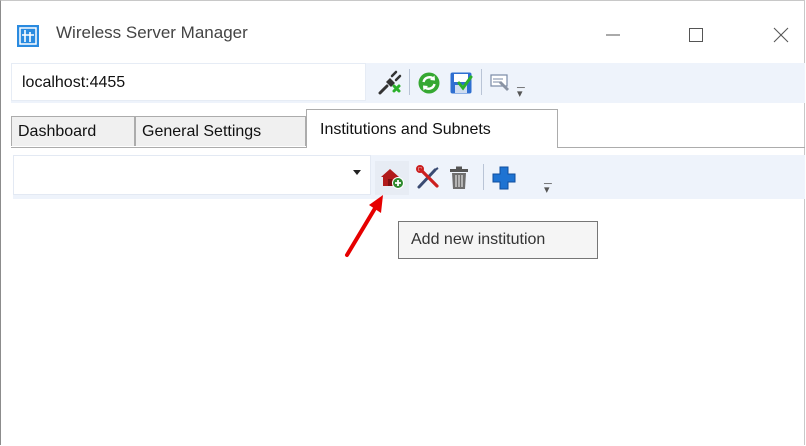 The height and width of the screenshot is (446, 806). I want to click on refresh-icon, so click(429, 83).